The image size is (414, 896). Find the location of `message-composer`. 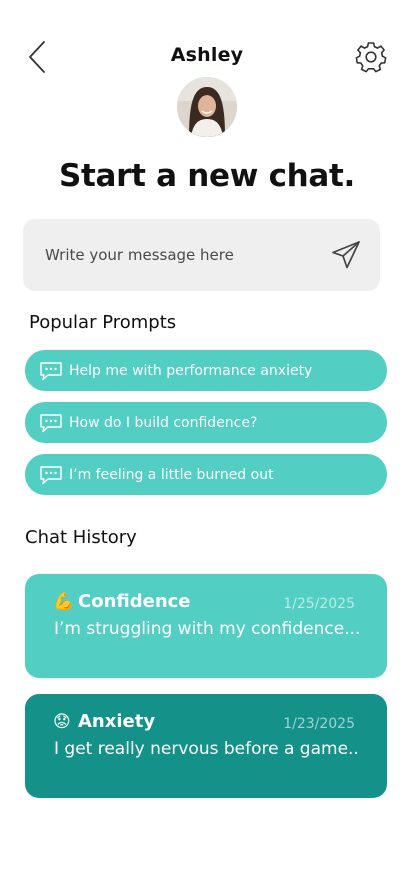

message-composer is located at coordinates (201, 255).